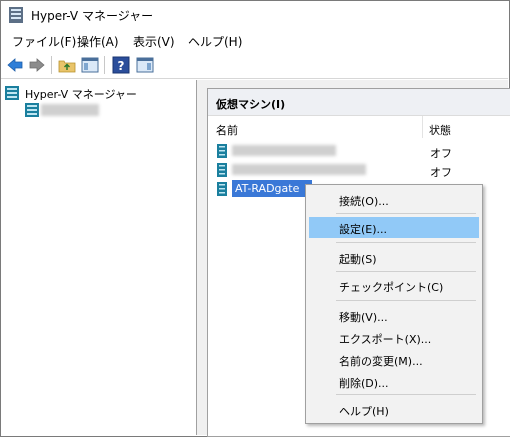  Describe the element at coordinates (92, 16) in the screenshot. I see `window-title: Hyper-V マネージャー` at that location.